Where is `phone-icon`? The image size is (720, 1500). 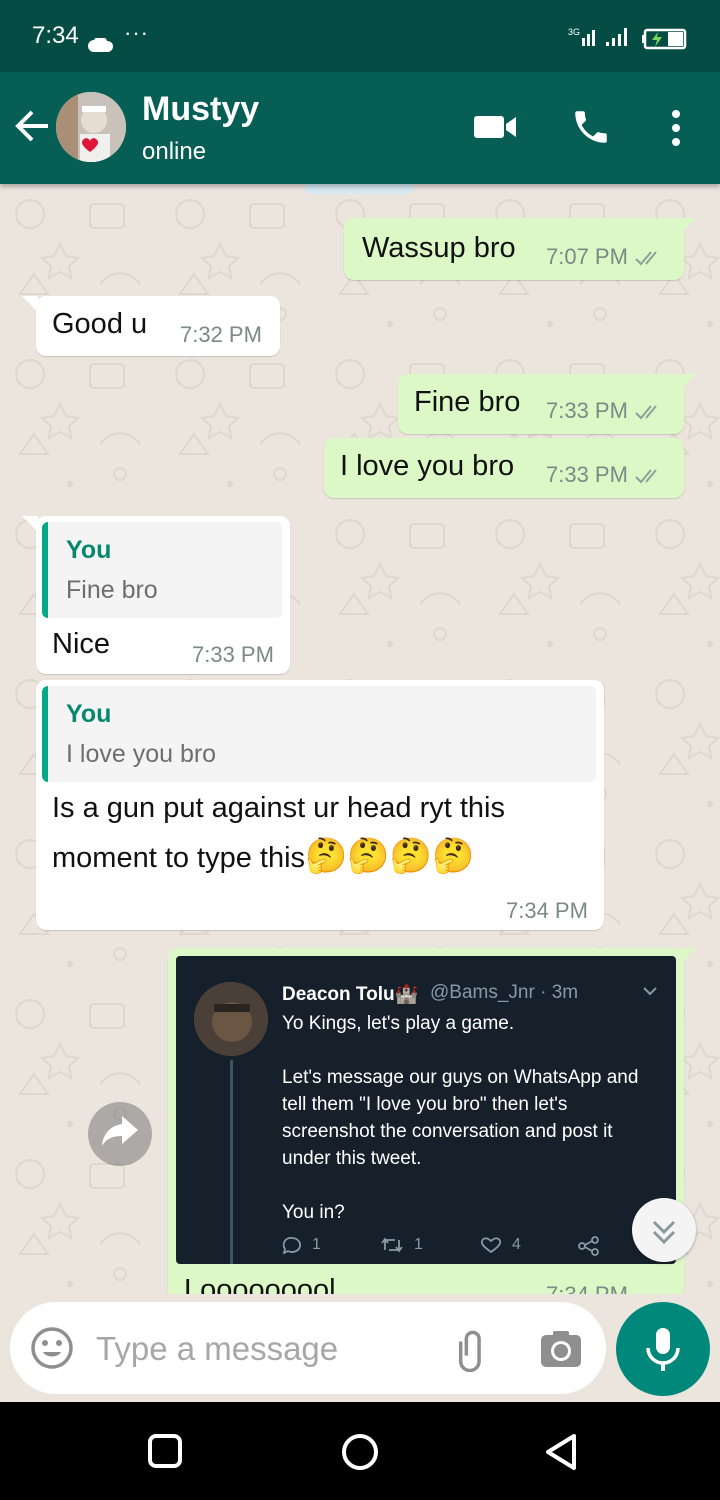 phone-icon is located at coordinates (591, 127).